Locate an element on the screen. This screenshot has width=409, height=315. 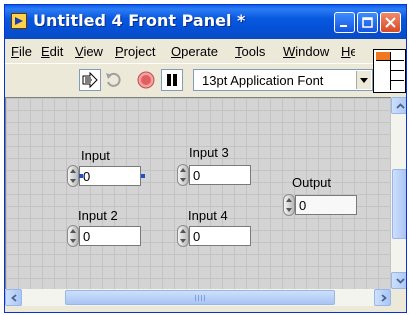
menu-file: File is located at coordinates (21, 51).